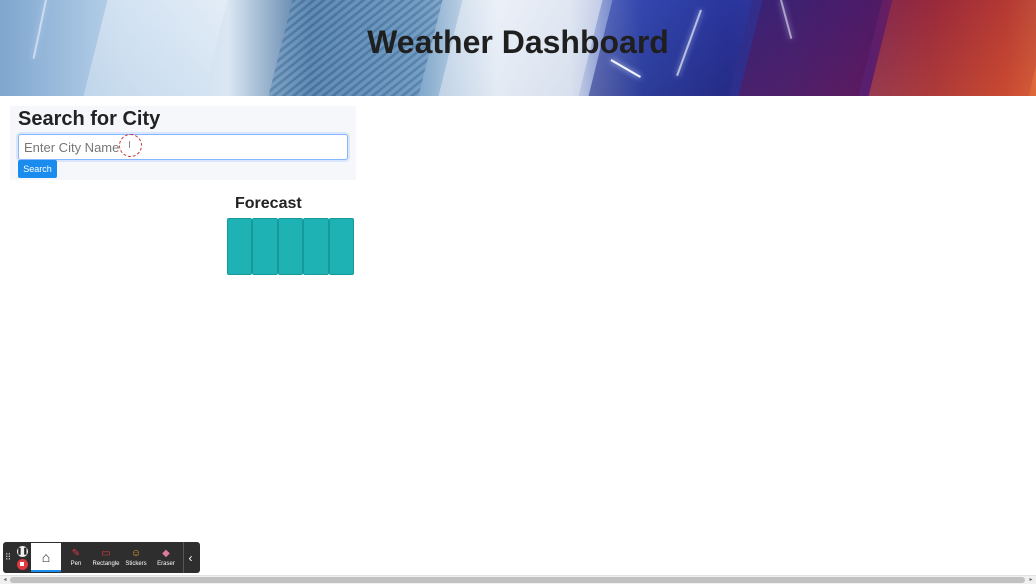 The width and height of the screenshot is (1036, 584). Describe the element at coordinates (166, 563) in the screenshot. I see `eraser-label: Eraser` at that location.